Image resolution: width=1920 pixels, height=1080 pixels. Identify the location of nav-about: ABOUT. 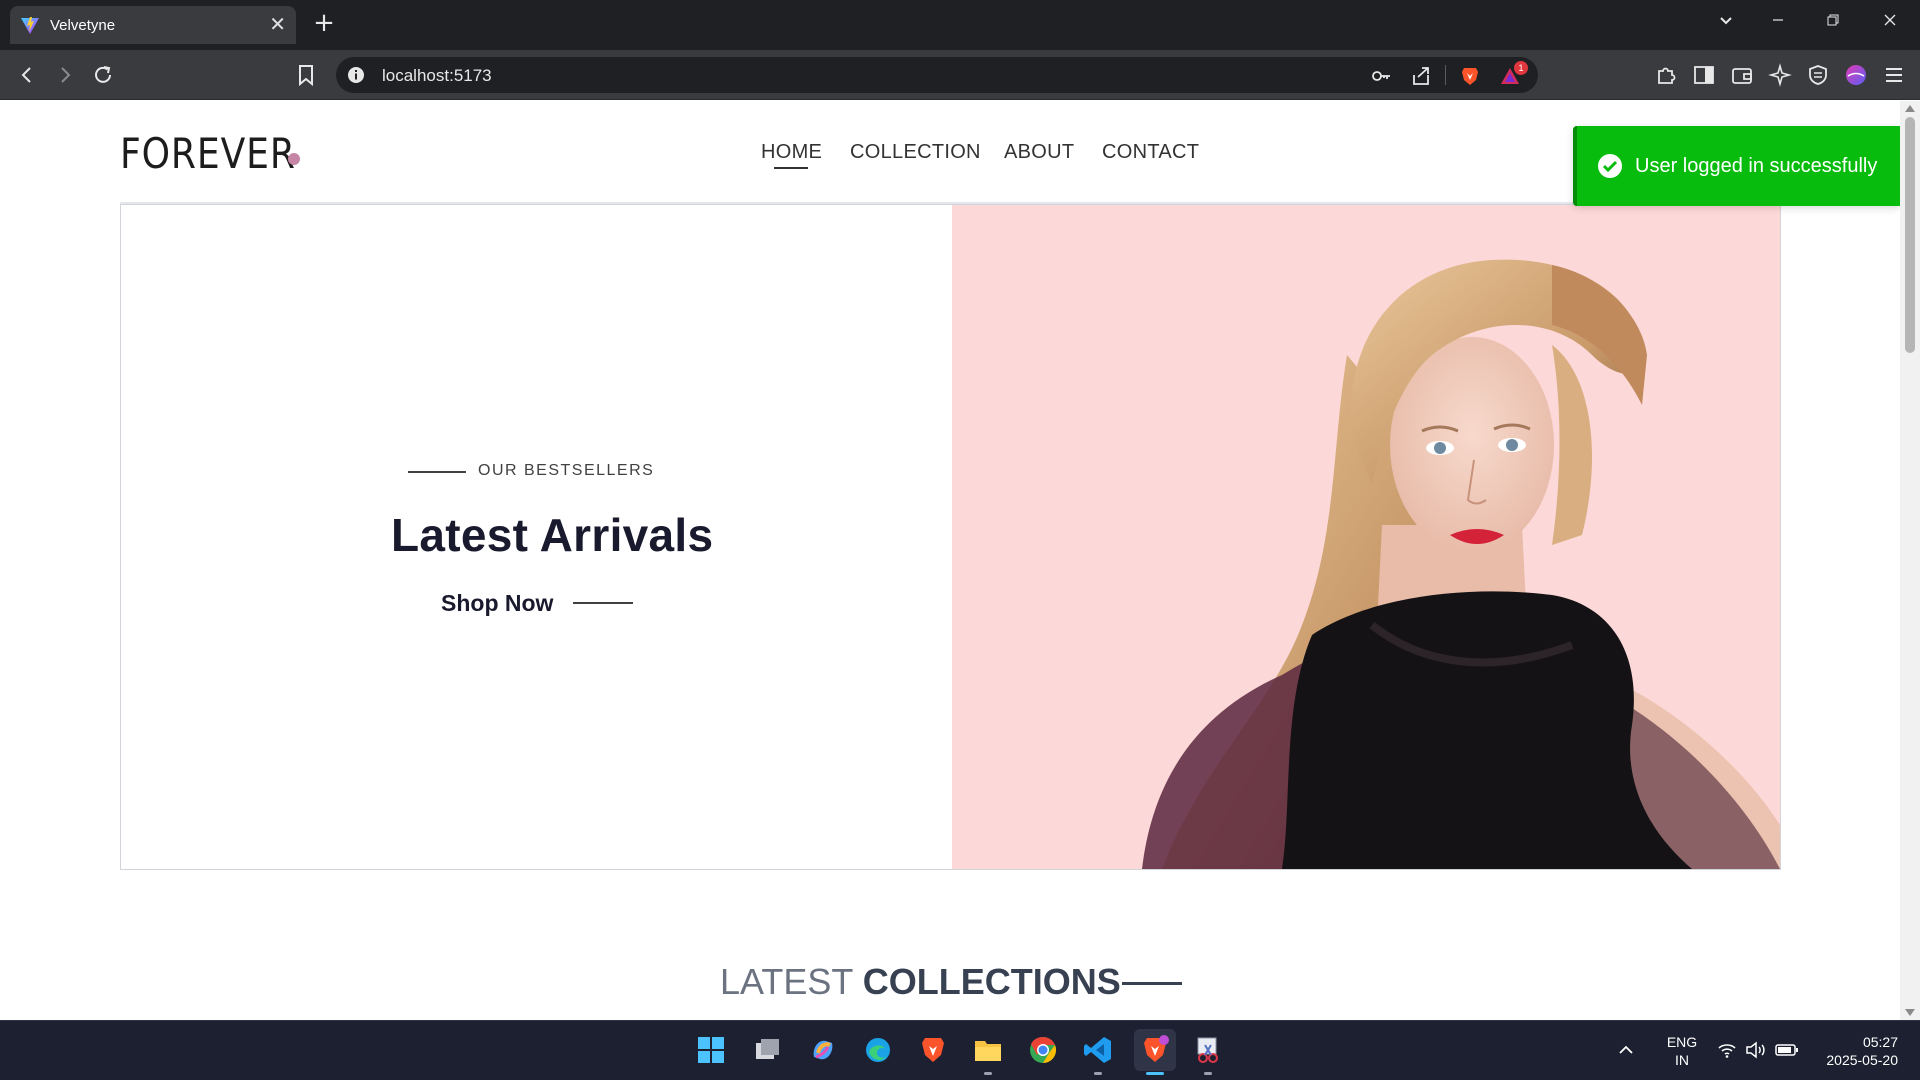
(1039, 152).